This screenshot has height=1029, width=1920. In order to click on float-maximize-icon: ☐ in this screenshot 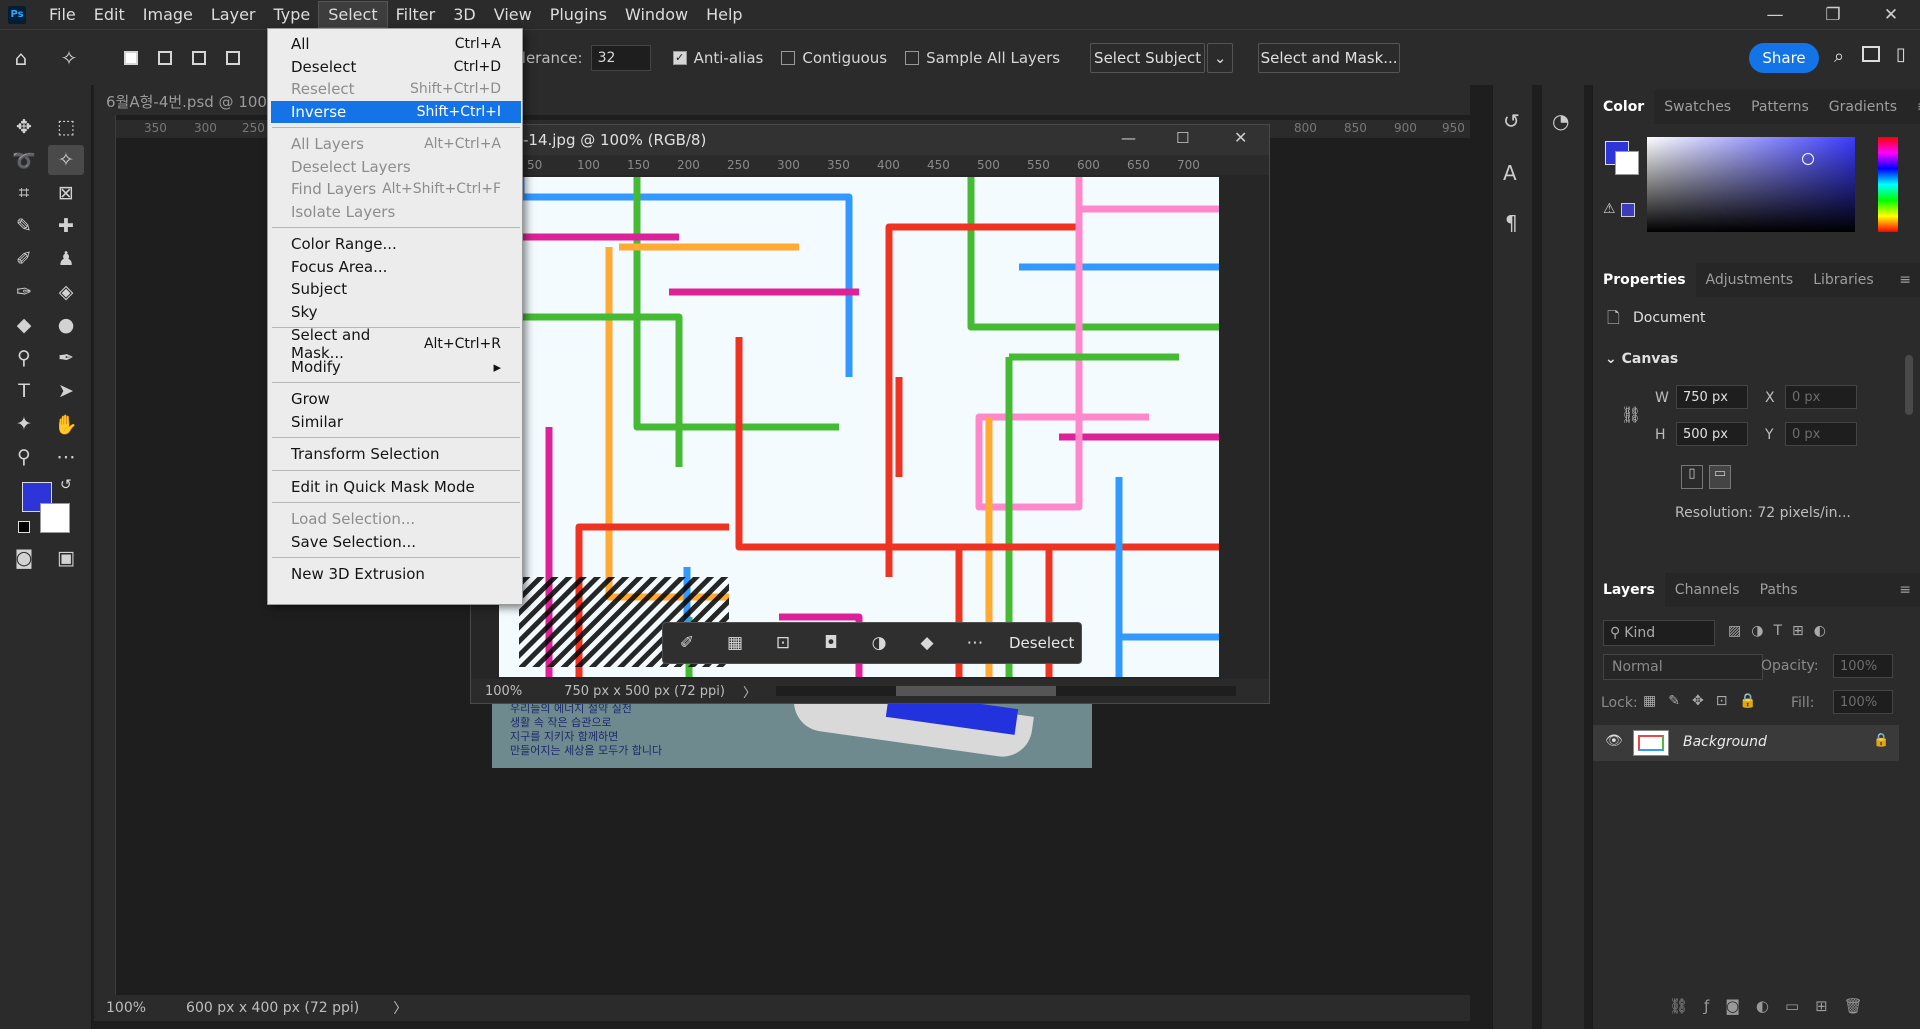, I will do `click(1182, 138)`.